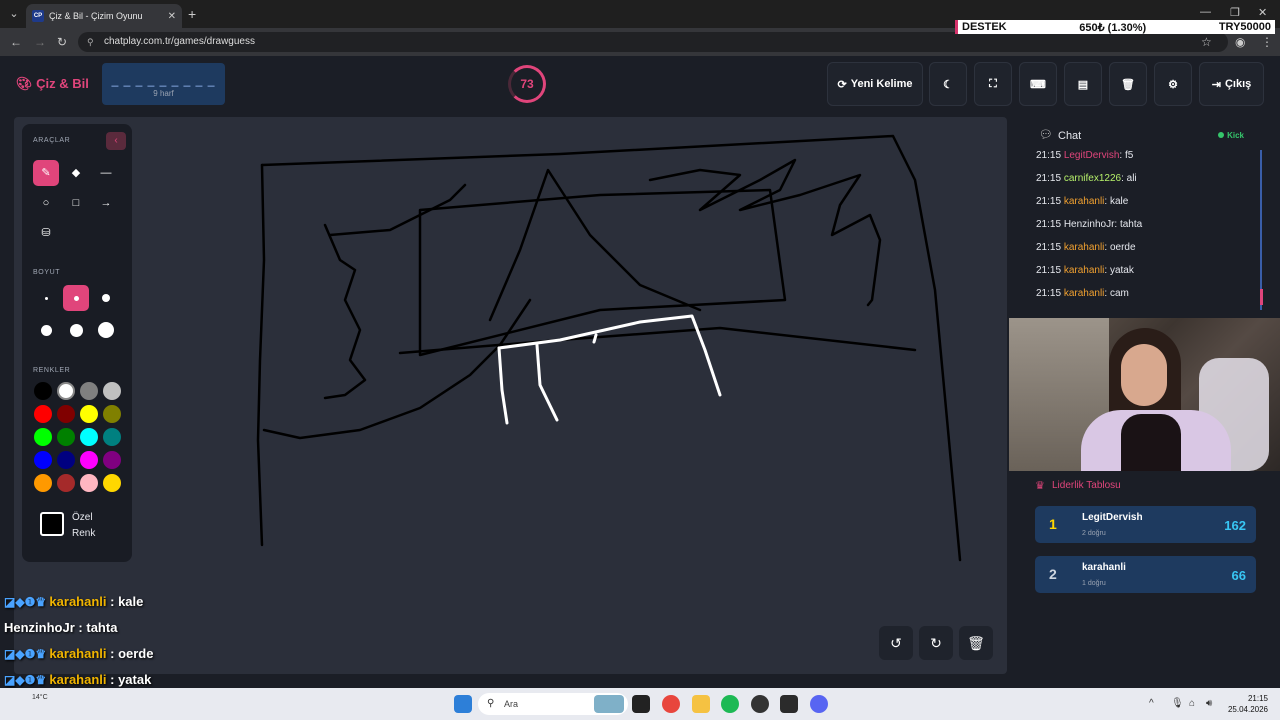  Describe the element at coordinates (730, 704) in the screenshot. I see `spotify-icon` at that location.